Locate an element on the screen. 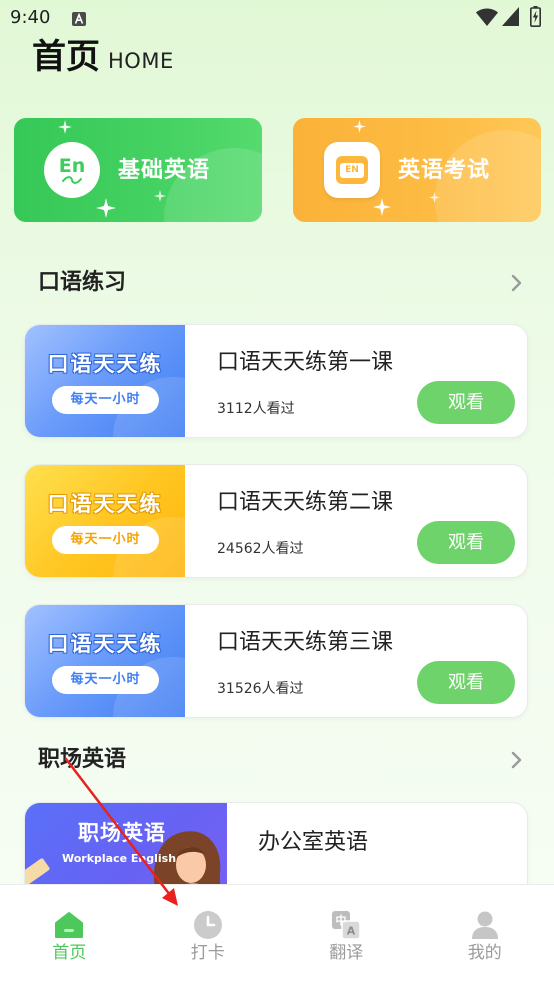 The width and height of the screenshot is (554, 984). signal-icon is located at coordinates (510, 18).